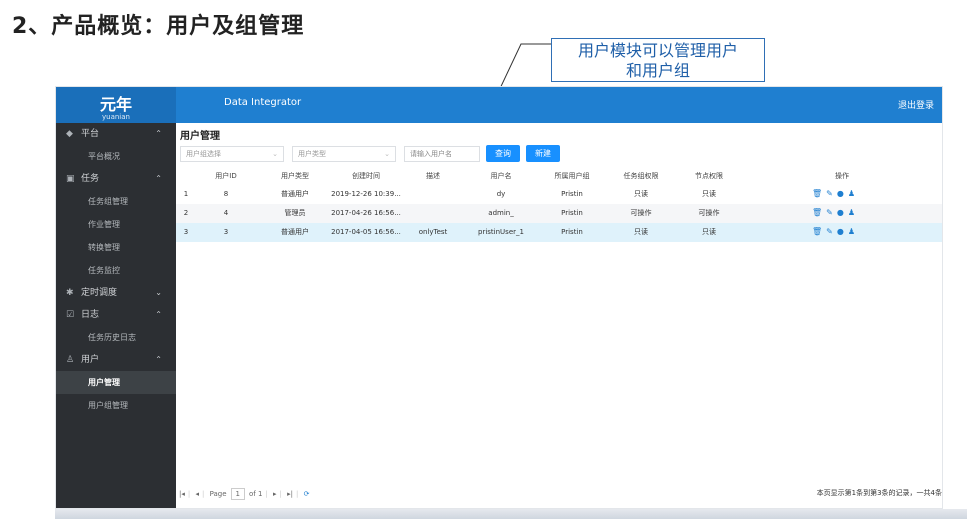  I want to click on sidebar-item-transforms: 转换管理, so click(116, 247).